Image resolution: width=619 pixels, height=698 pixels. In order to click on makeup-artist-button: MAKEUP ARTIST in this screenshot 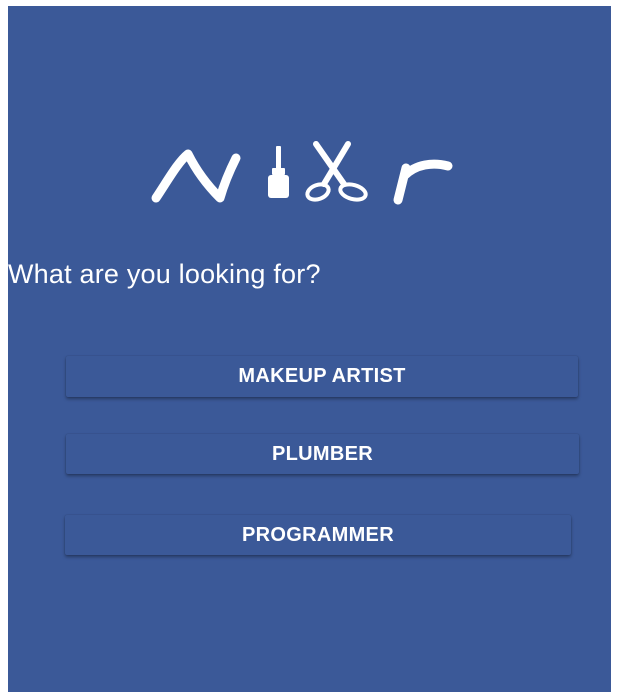, I will do `click(322, 376)`.